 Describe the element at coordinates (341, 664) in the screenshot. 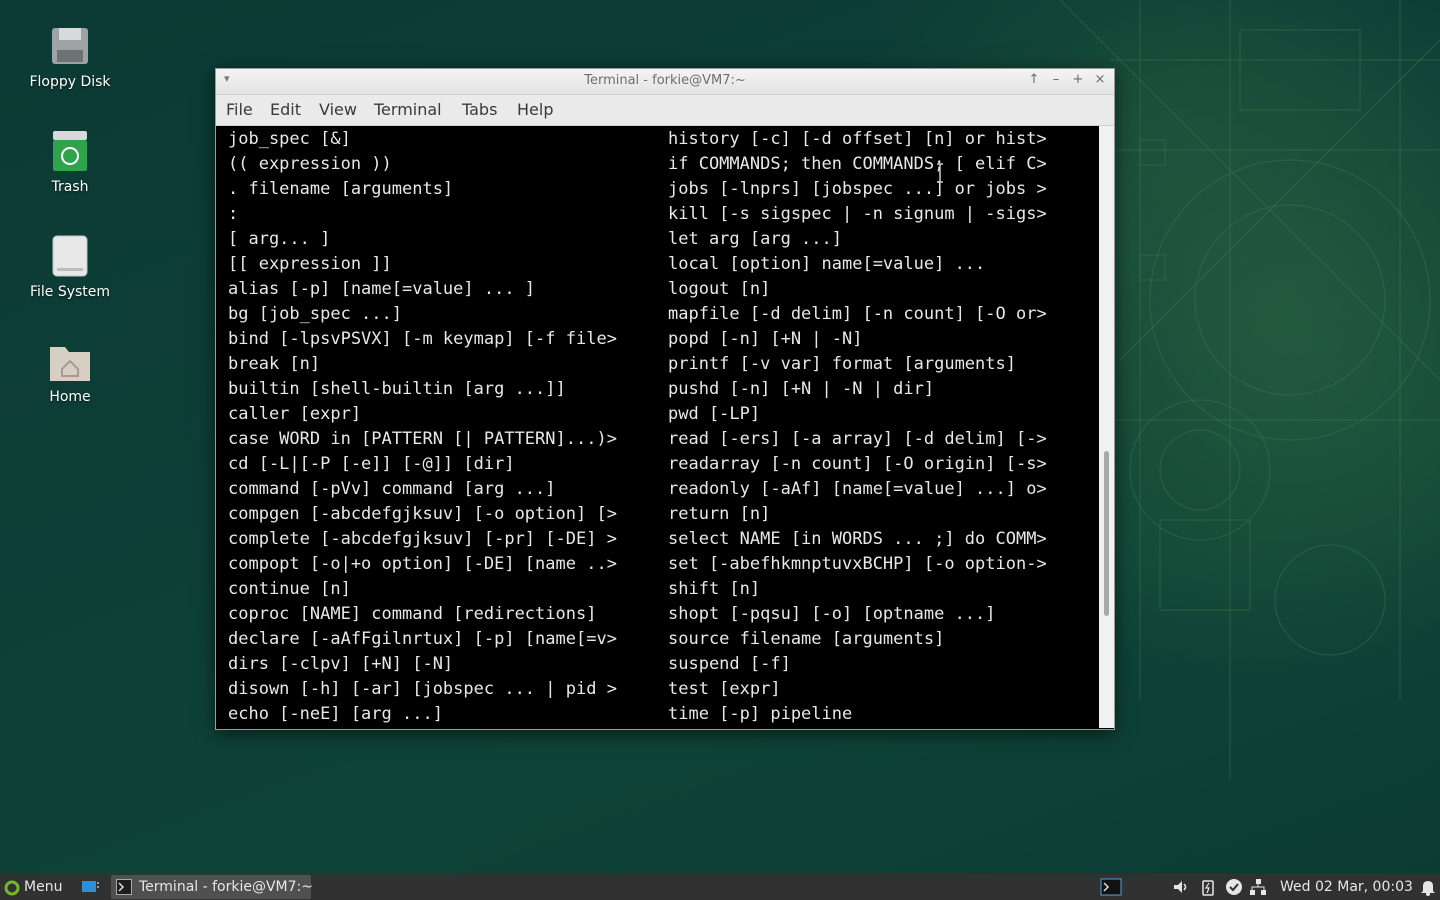

I see `terminal-line-left: dirs [-clpv] [+N] [-N]` at that location.